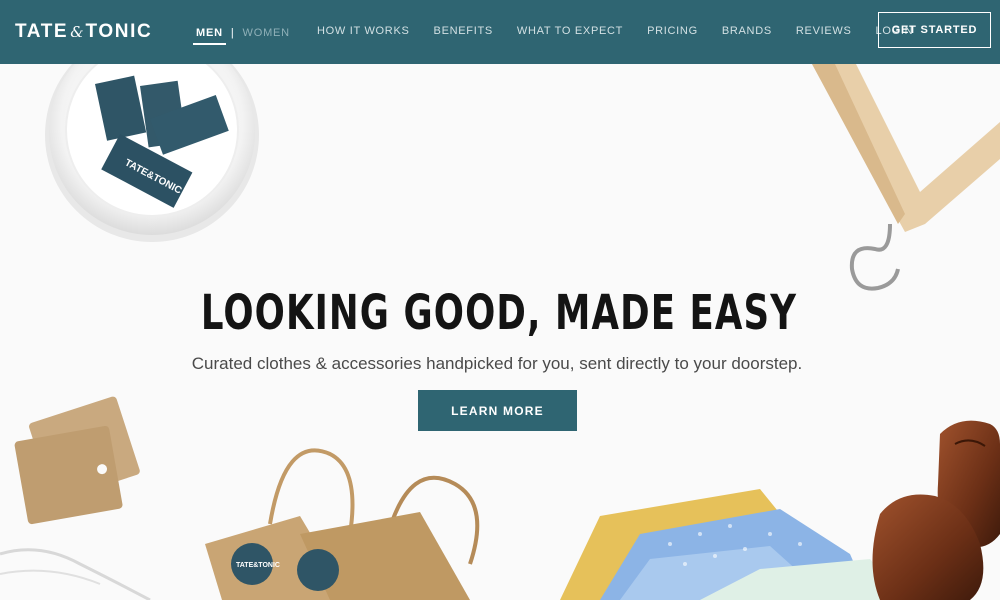 Image resolution: width=1000 pixels, height=600 pixels. I want to click on nav-pricing: PRICING, so click(672, 31).